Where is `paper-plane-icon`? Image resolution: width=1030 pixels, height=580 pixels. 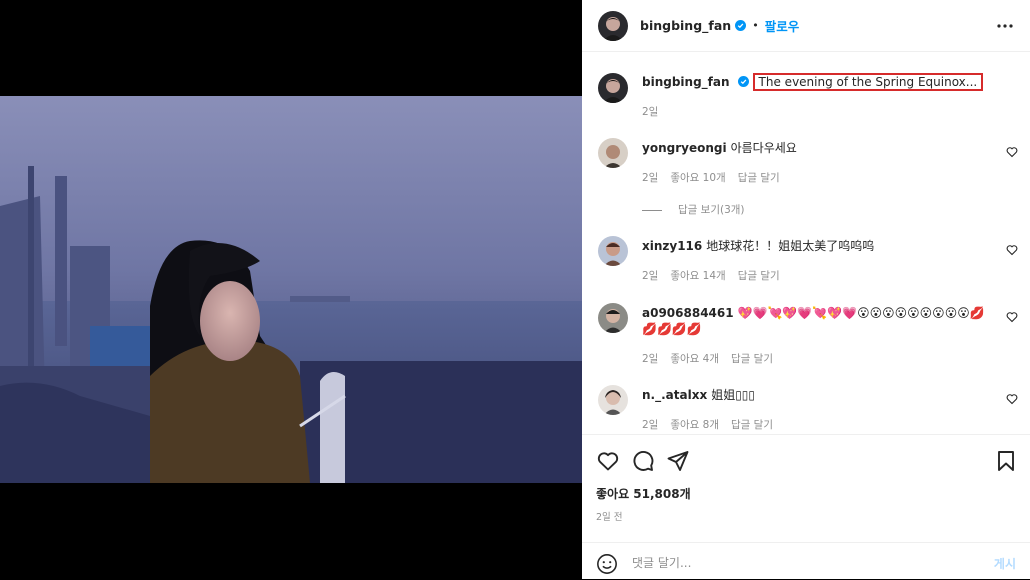
paper-plane-icon is located at coordinates (678, 461).